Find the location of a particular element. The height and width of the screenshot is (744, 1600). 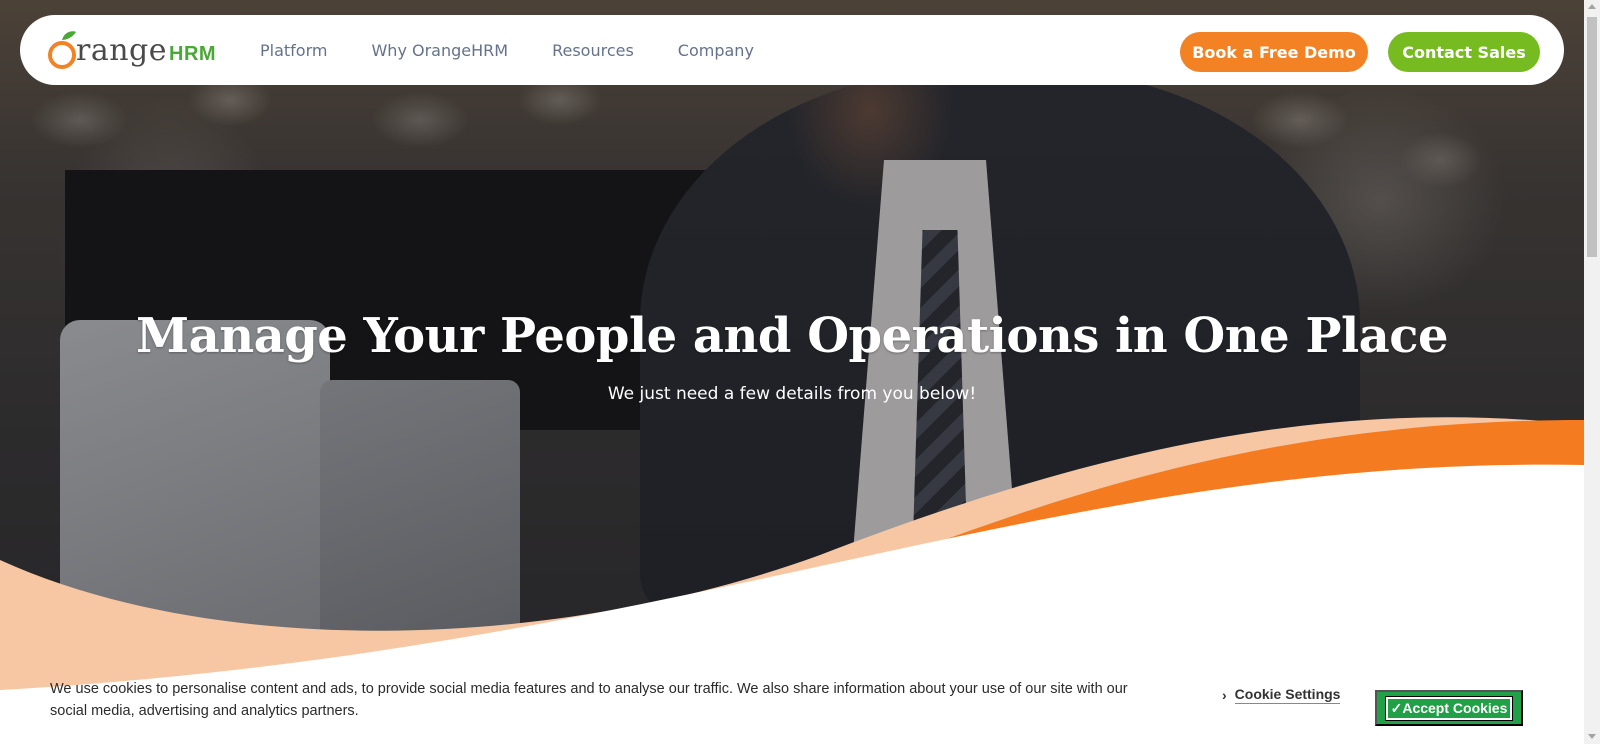

contact-sales-button: Contact Sales is located at coordinates (1464, 52).